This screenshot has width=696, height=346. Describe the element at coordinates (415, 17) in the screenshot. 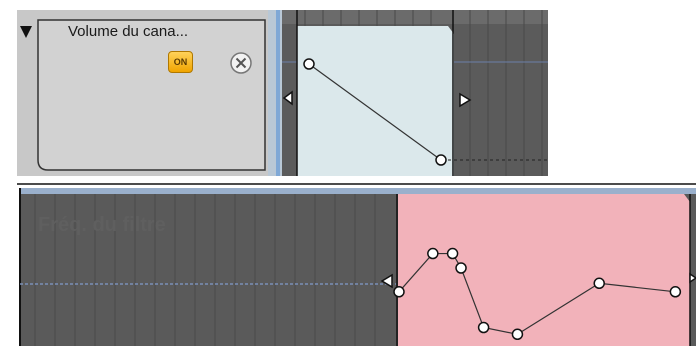

I see `top-ruler` at that location.